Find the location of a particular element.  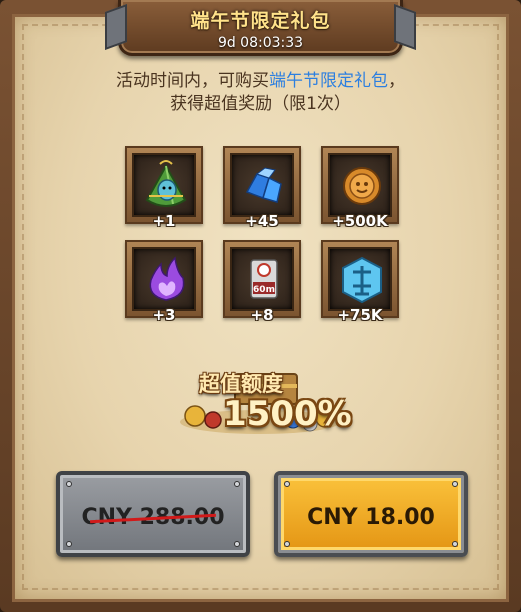

description-line-1: 活动时间内，可购买端午节限定礼包， is located at coordinates (260, 81).